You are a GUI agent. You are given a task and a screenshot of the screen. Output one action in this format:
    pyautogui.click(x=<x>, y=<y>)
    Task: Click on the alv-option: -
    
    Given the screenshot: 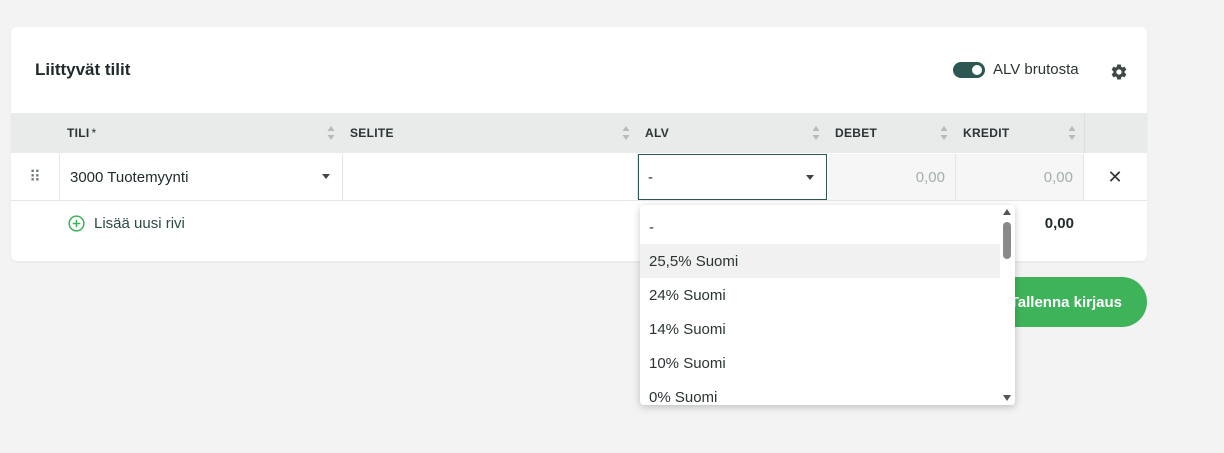 What is the action you would take?
    pyautogui.click(x=820, y=227)
    